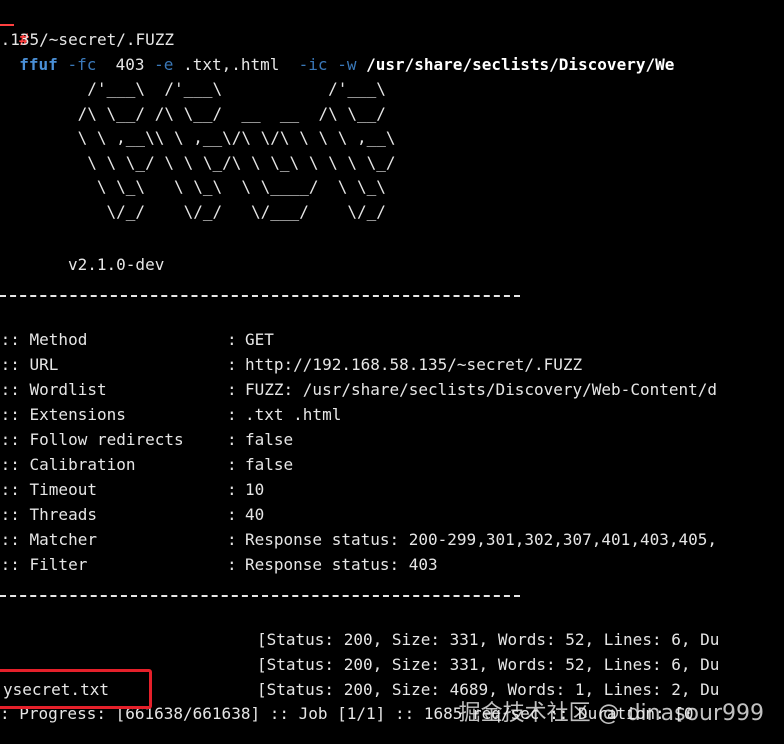 Image resolution: width=784 pixels, height=744 pixels. I want to click on wordlist-path: /usr/share/seclists/Discovery/We, so click(520, 64).